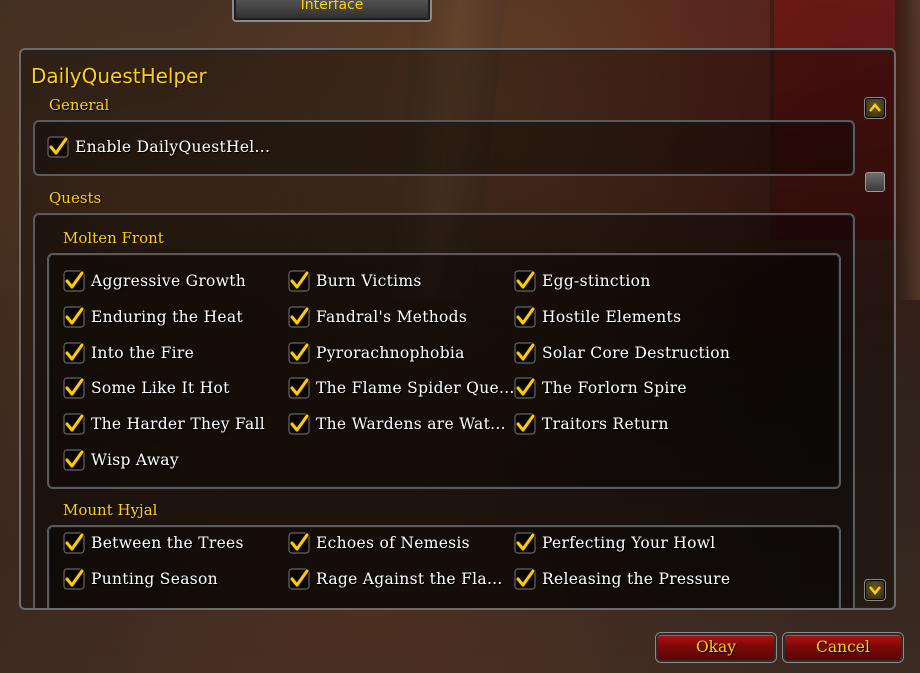 The height and width of the screenshot is (673, 920). I want to click on chevron-down-icon, so click(875, 590).